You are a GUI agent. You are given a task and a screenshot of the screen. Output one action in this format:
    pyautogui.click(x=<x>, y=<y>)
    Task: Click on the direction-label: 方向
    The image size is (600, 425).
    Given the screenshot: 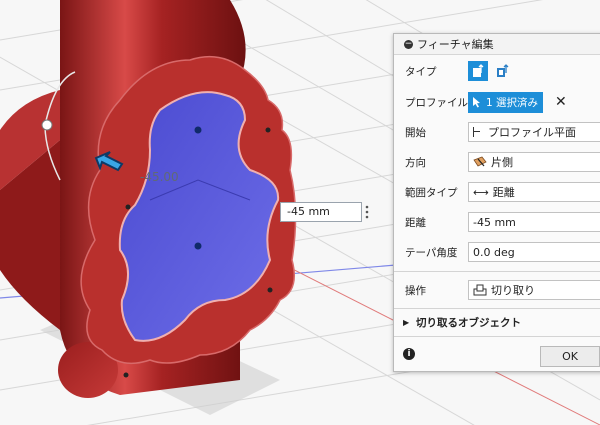 What is the action you would take?
    pyautogui.click(x=415, y=162)
    